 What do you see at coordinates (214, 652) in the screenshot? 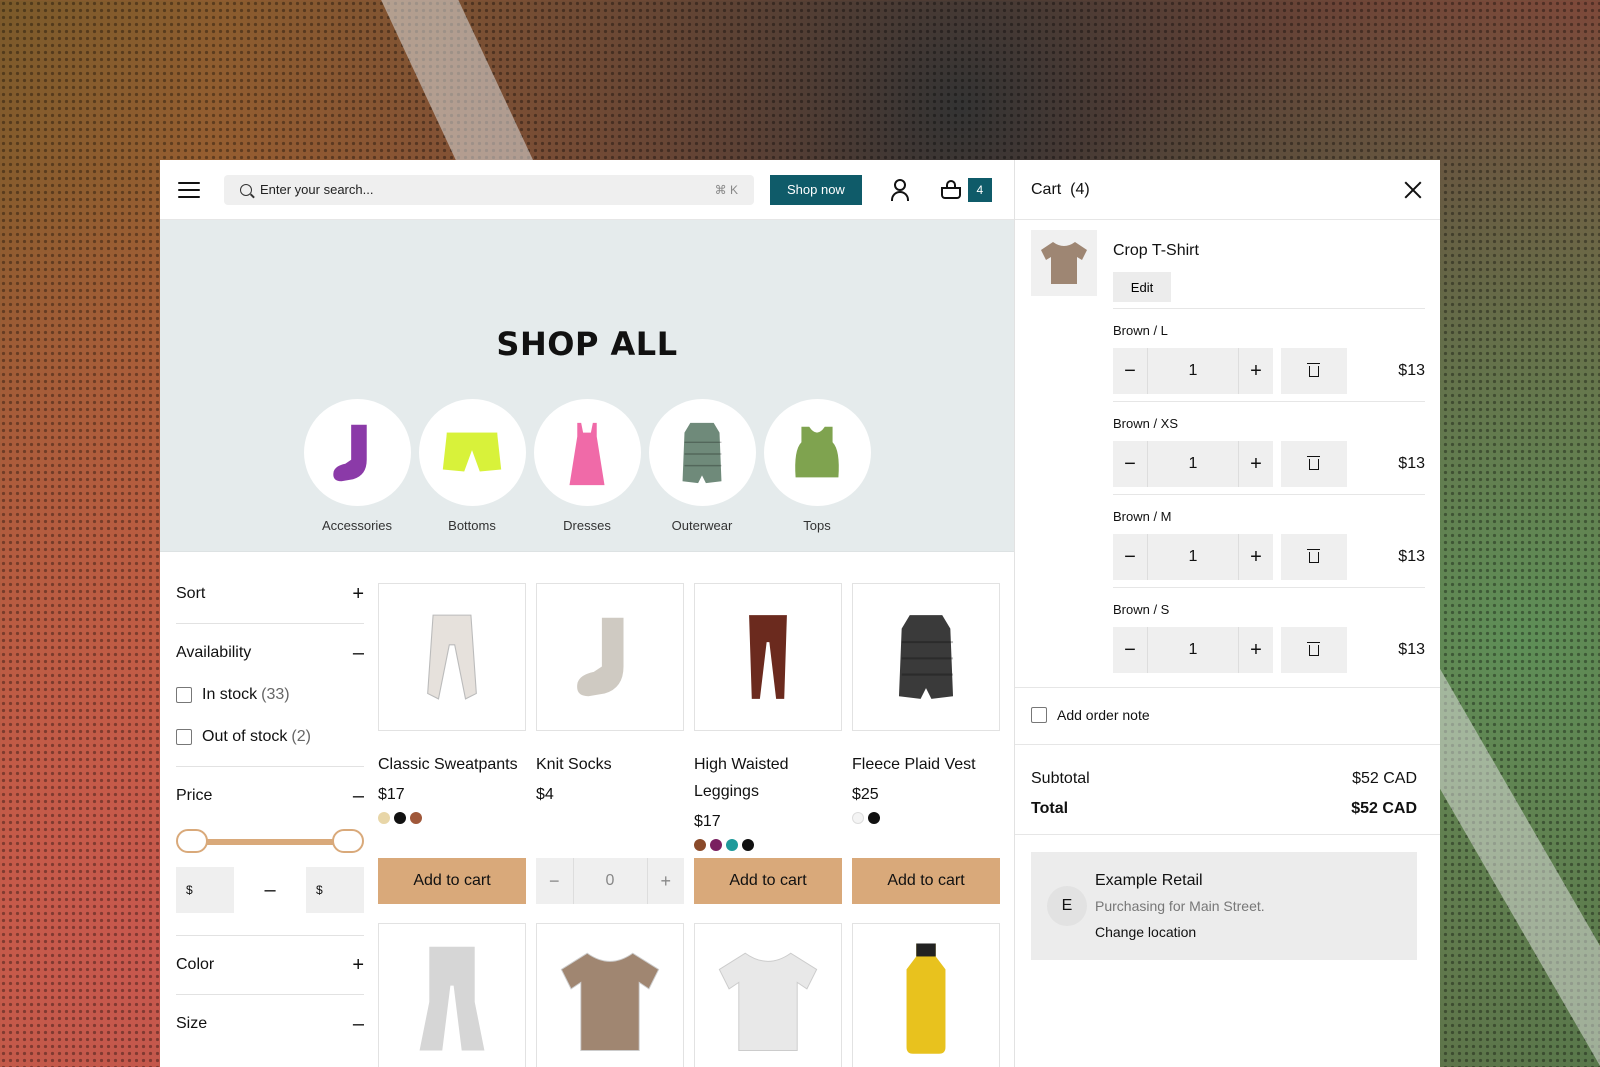
I see `filter-label: Availability` at bounding box center [214, 652].